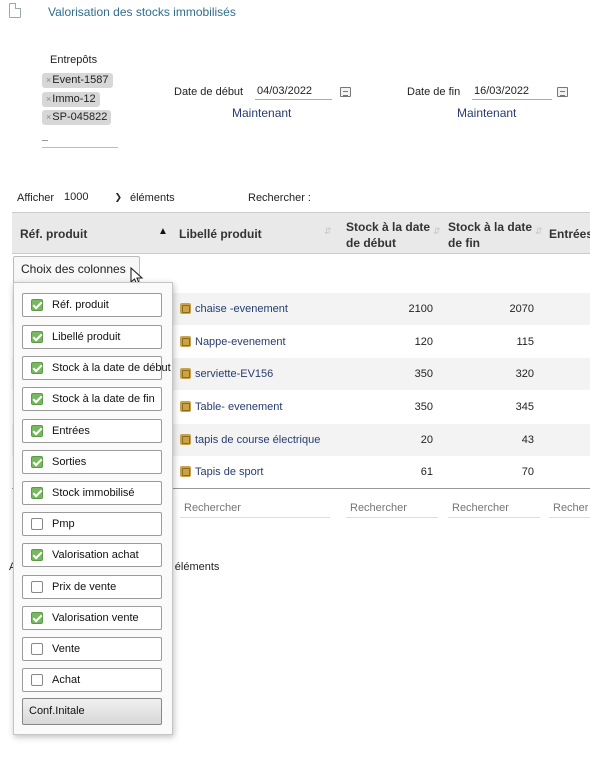  I want to click on stock-fin-cell: 115, so click(525, 342).